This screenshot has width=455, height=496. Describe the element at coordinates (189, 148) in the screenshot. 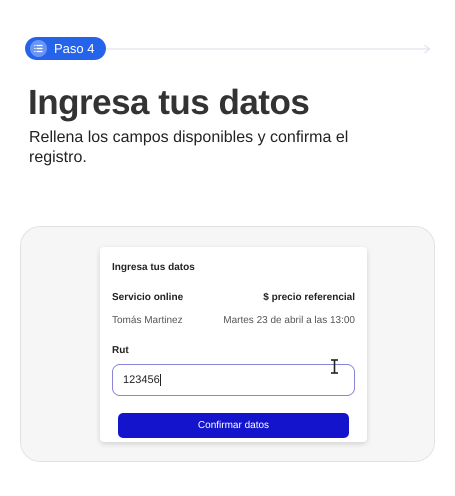

I see `page-subtitle: Rellena los campos disponibles y confirma el registro.` at that location.